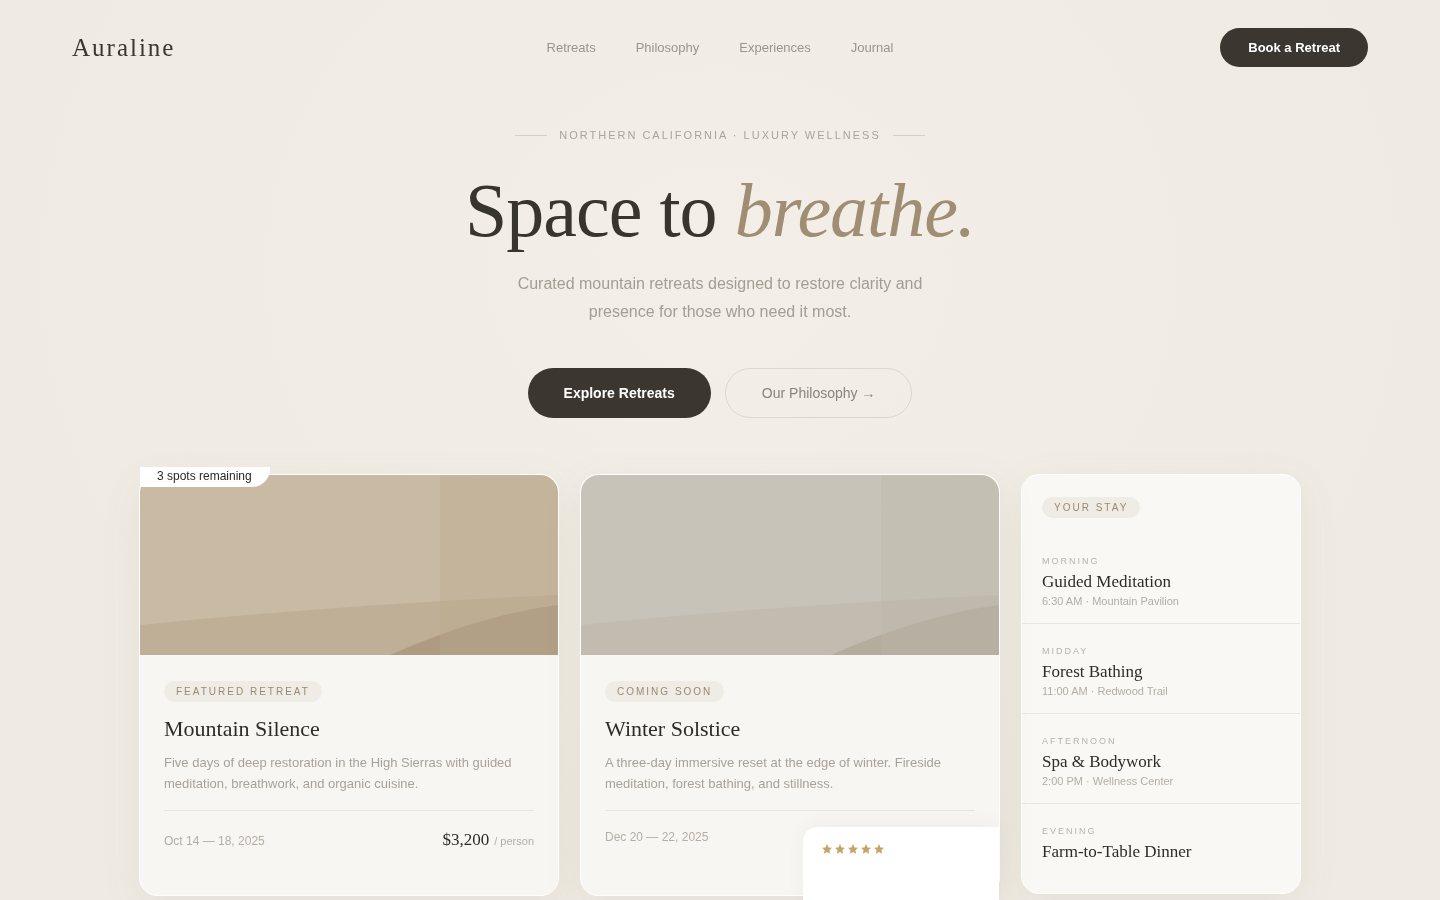 The height and width of the screenshot is (900, 1440). Describe the element at coordinates (242, 729) in the screenshot. I see `retreat-title: Mountain Silence` at that location.